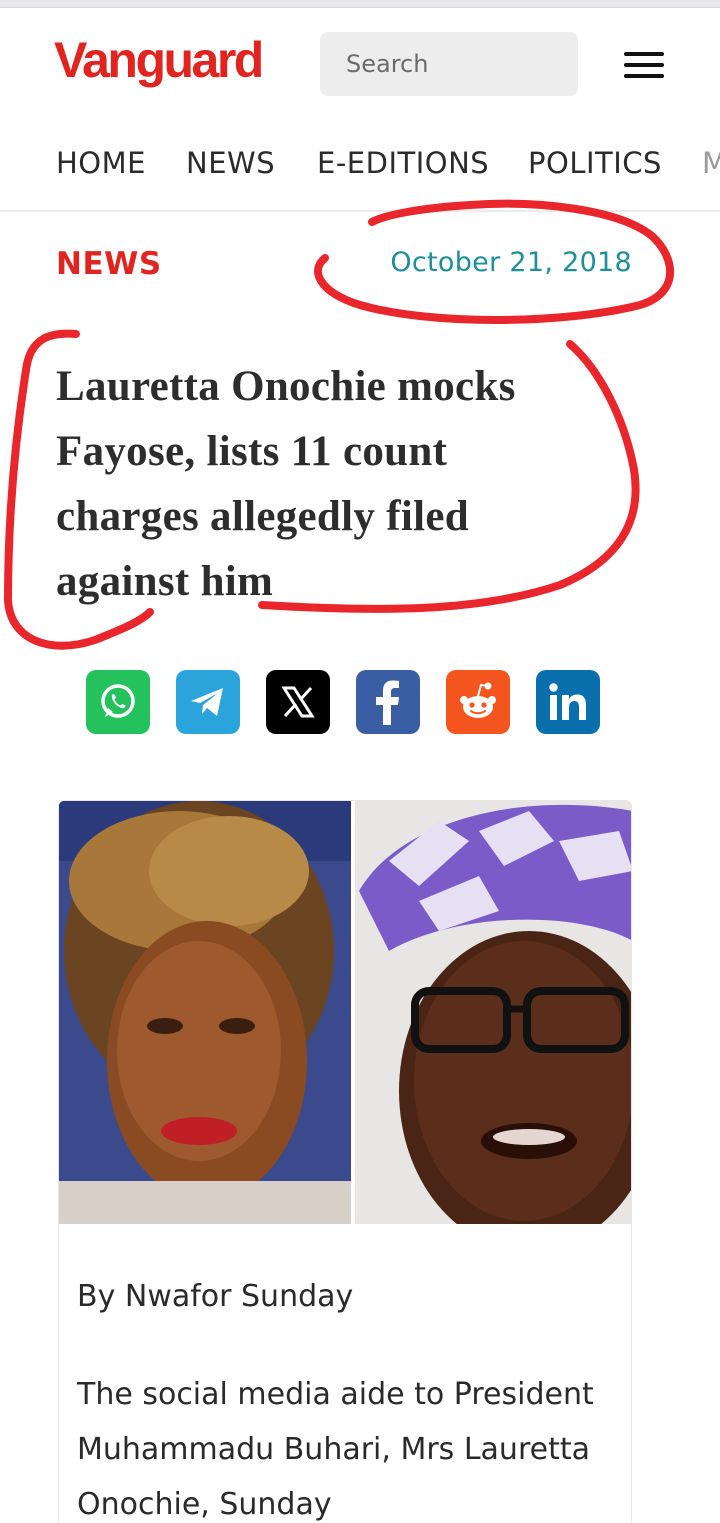  I want to click on main-nav: HOME NEWS E-EDITIONS POLITICS M, so click(360, 166).